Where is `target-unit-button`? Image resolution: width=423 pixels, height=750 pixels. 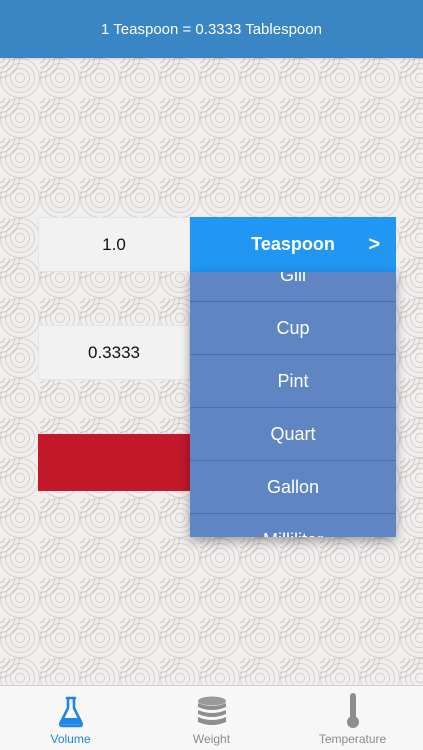
target-unit-button is located at coordinates (114, 462).